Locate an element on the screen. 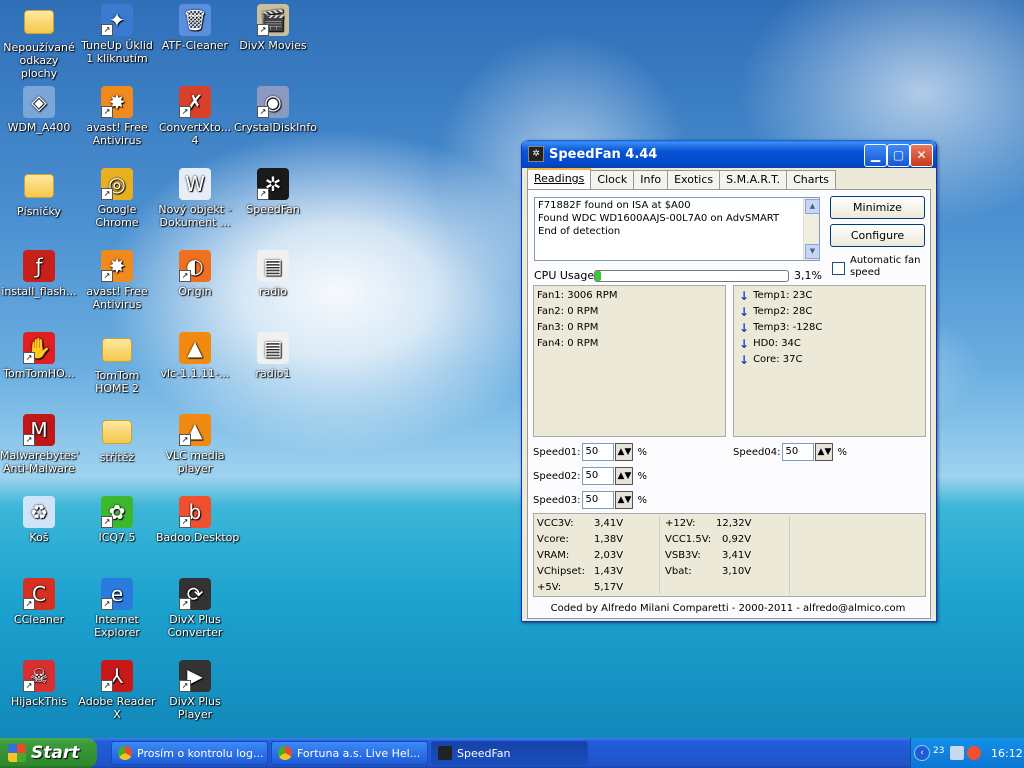  automatic-fan-speed-checkbox is located at coordinates (838, 268).